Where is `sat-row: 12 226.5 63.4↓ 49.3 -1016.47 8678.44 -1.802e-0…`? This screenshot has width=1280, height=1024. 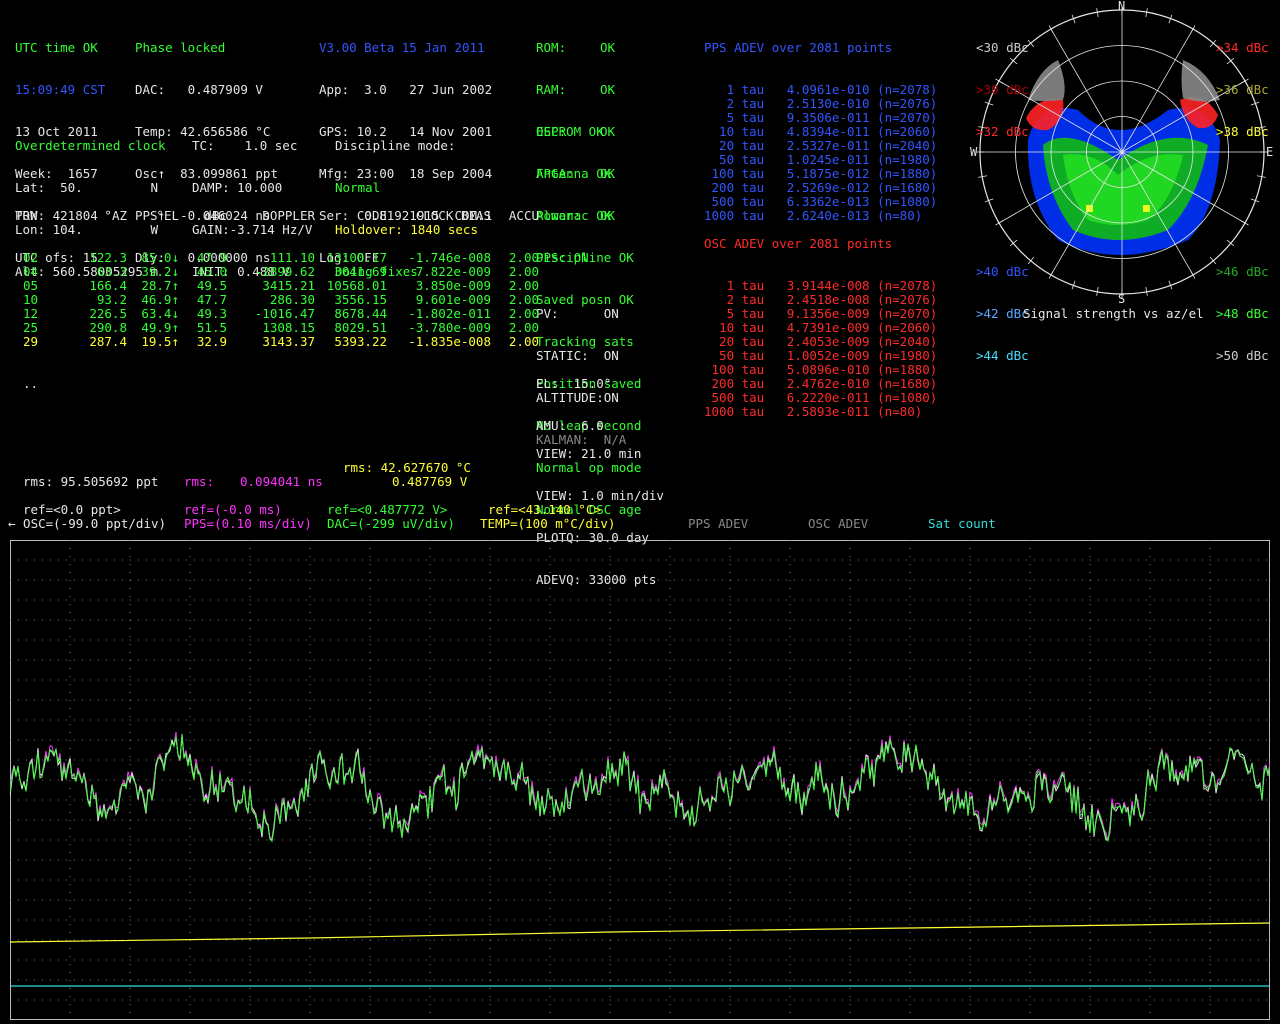 sat-row: 12 226.5 63.4↓ 49.3 -1016.47 8678.44 -1.802e-0… is located at coordinates (277, 314).